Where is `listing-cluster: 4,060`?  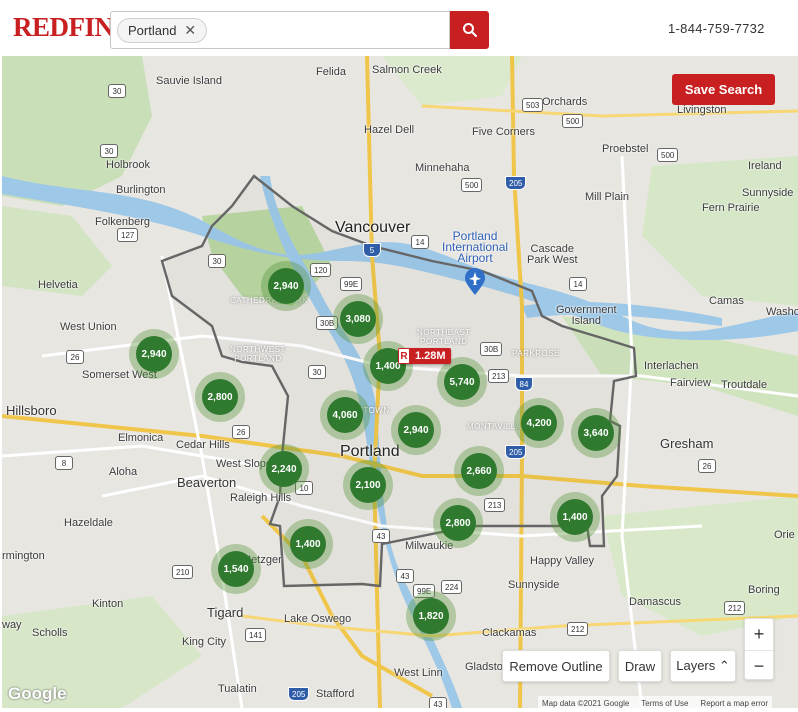
listing-cluster: 4,060 is located at coordinates (345, 415).